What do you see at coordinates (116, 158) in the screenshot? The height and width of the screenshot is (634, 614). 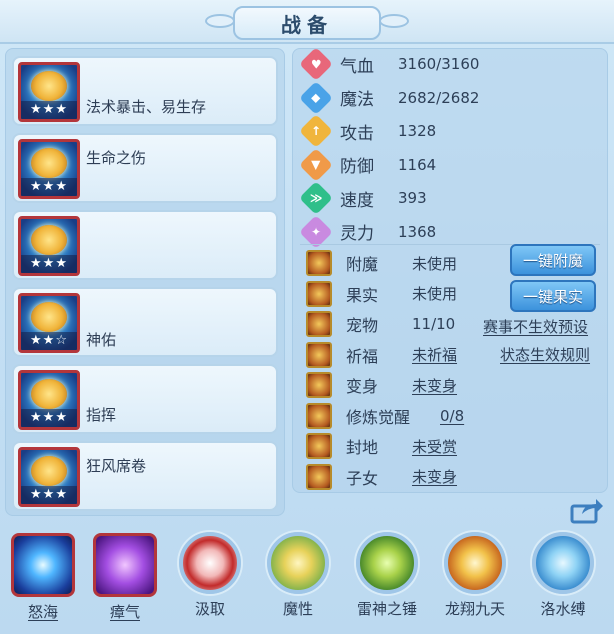 I see `equipment-label: 生命之伤` at bounding box center [116, 158].